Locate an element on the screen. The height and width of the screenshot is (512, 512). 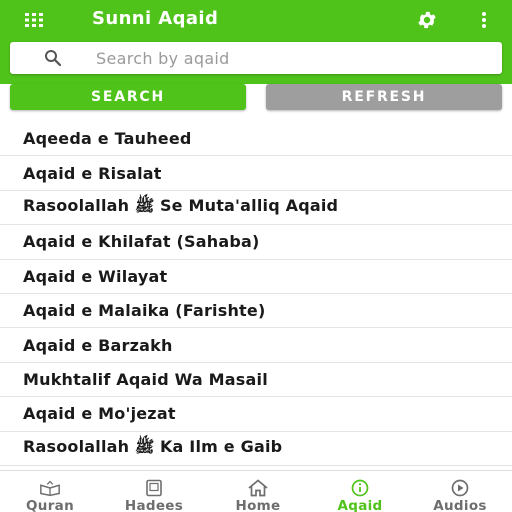
home-icon is located at coordinates (258, 488).